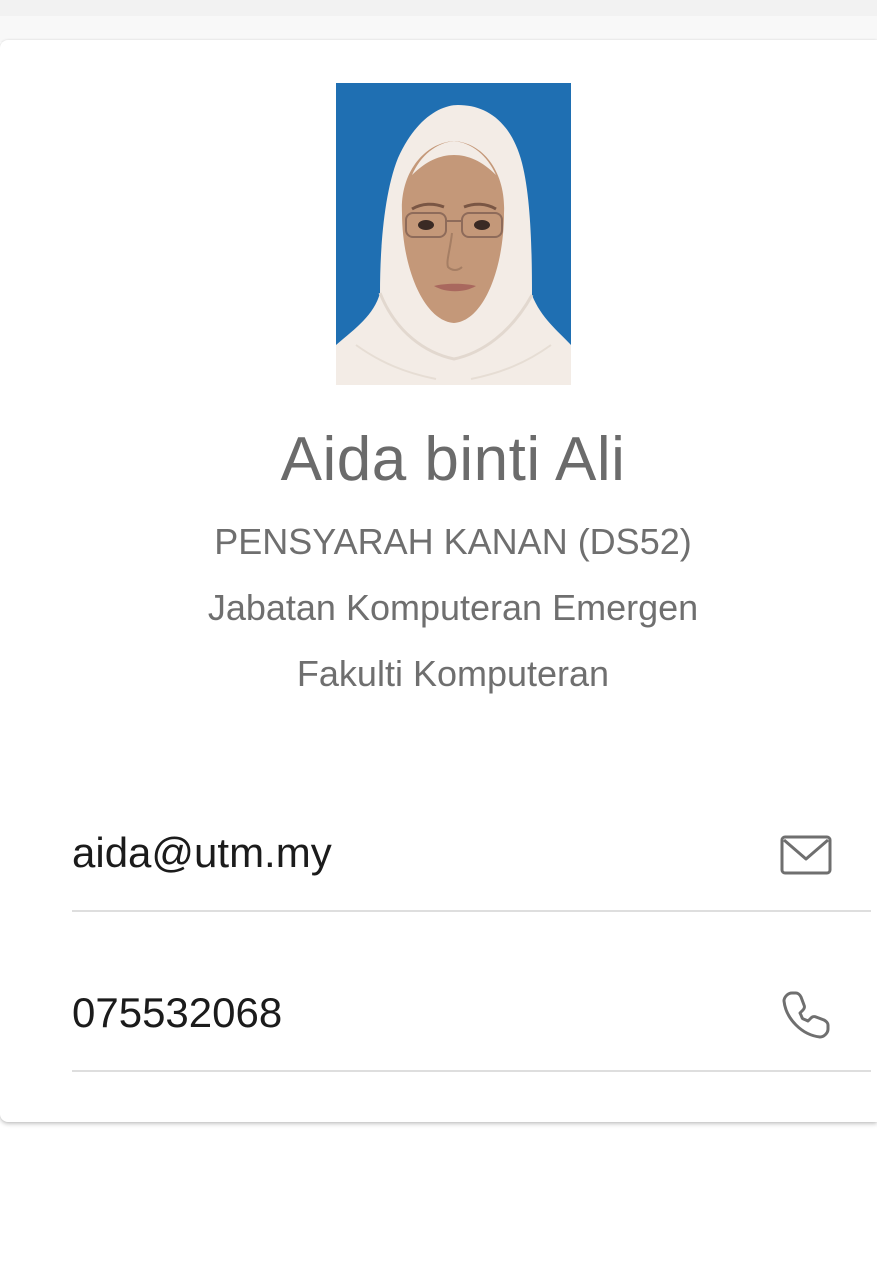 The height and width of the screenshot is (1280, 877). I want to click on mail-icon, so click(806, 855).